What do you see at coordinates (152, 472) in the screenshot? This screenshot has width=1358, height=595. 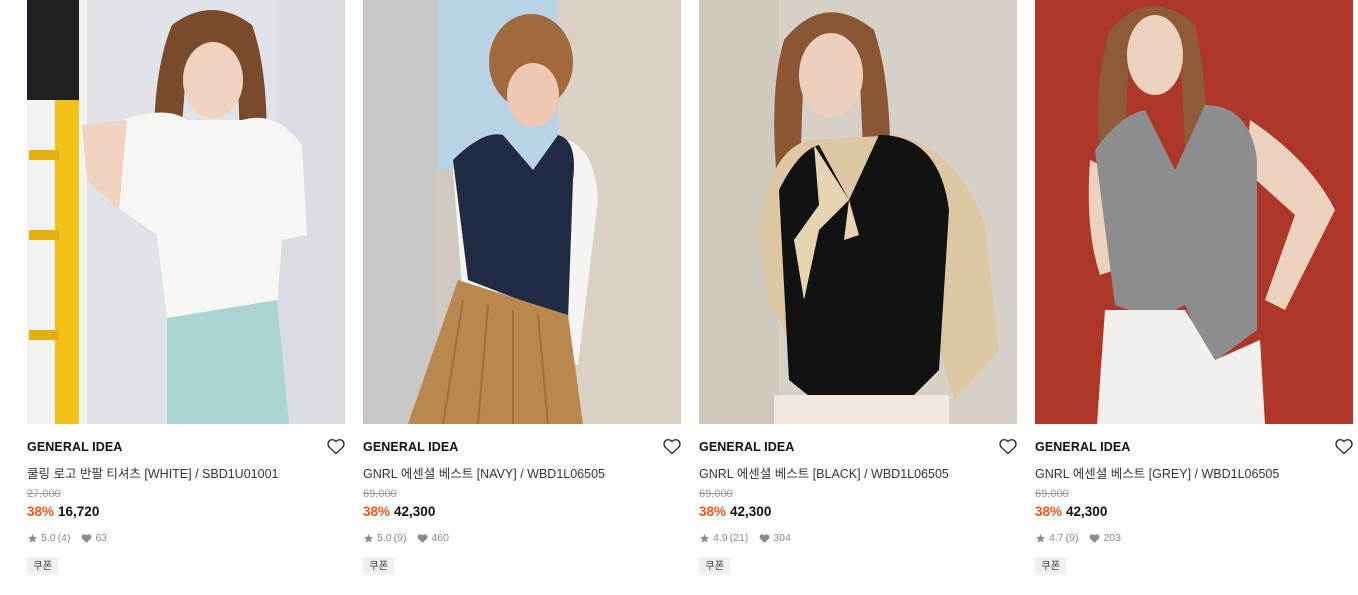 I see `product-title: 쿨링 로고 반팔 티셔츠 [WHITE] / SBD1U01001` at bounding box center [152, 472].